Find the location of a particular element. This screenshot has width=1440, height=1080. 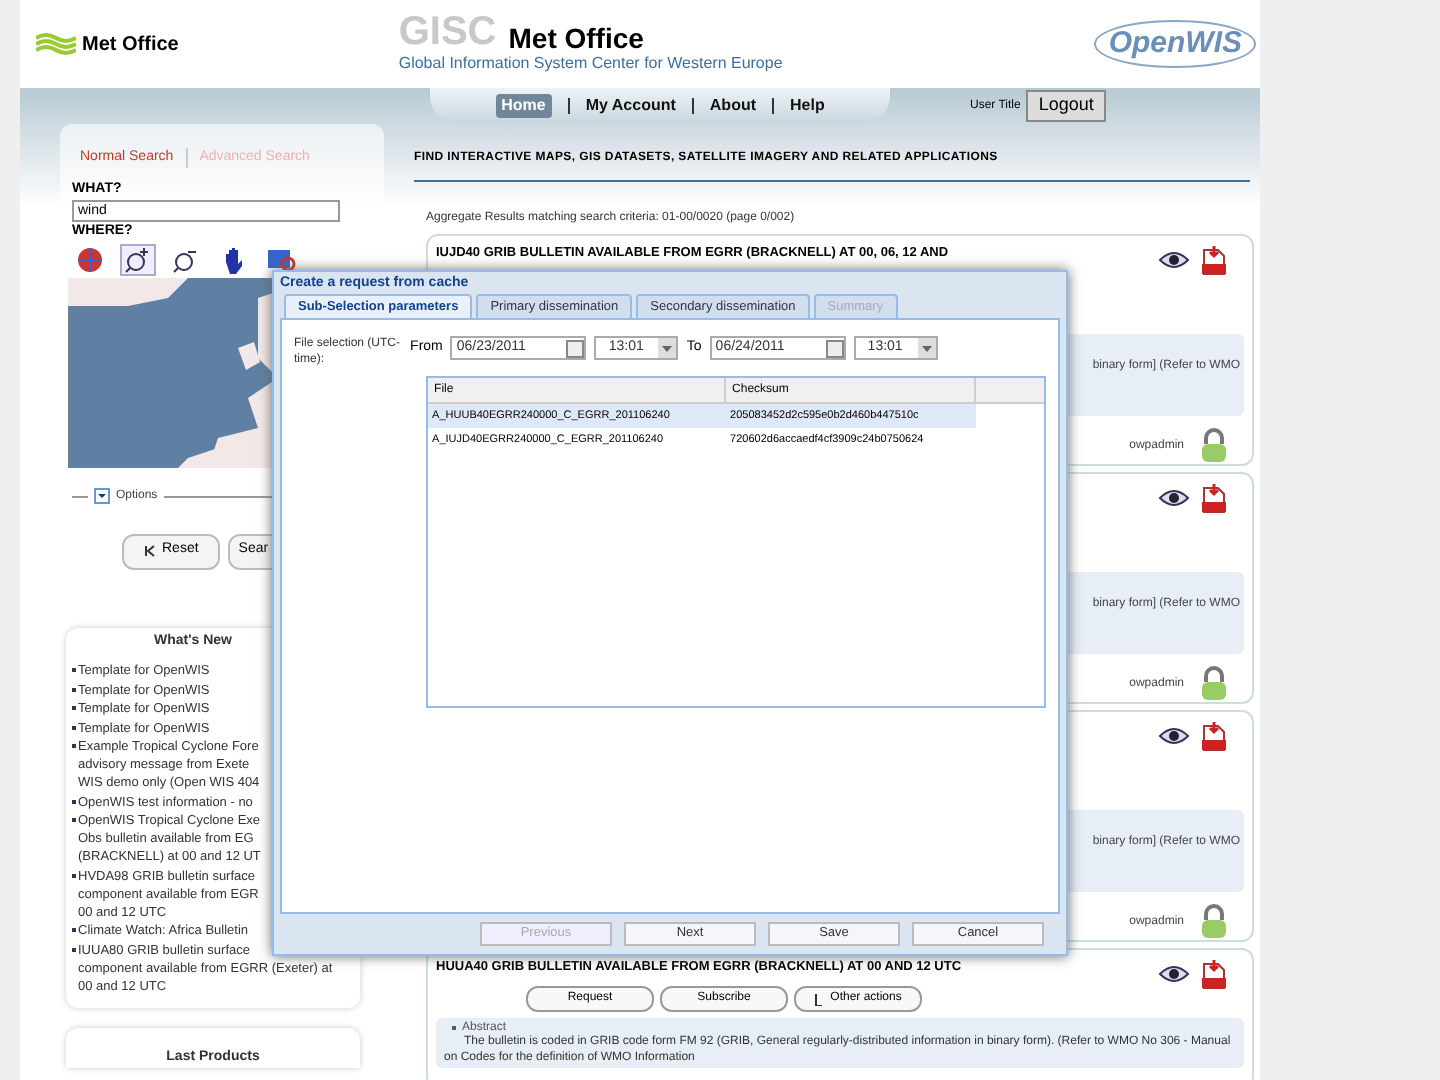

layers-icon is located at coordinates (282, 260).